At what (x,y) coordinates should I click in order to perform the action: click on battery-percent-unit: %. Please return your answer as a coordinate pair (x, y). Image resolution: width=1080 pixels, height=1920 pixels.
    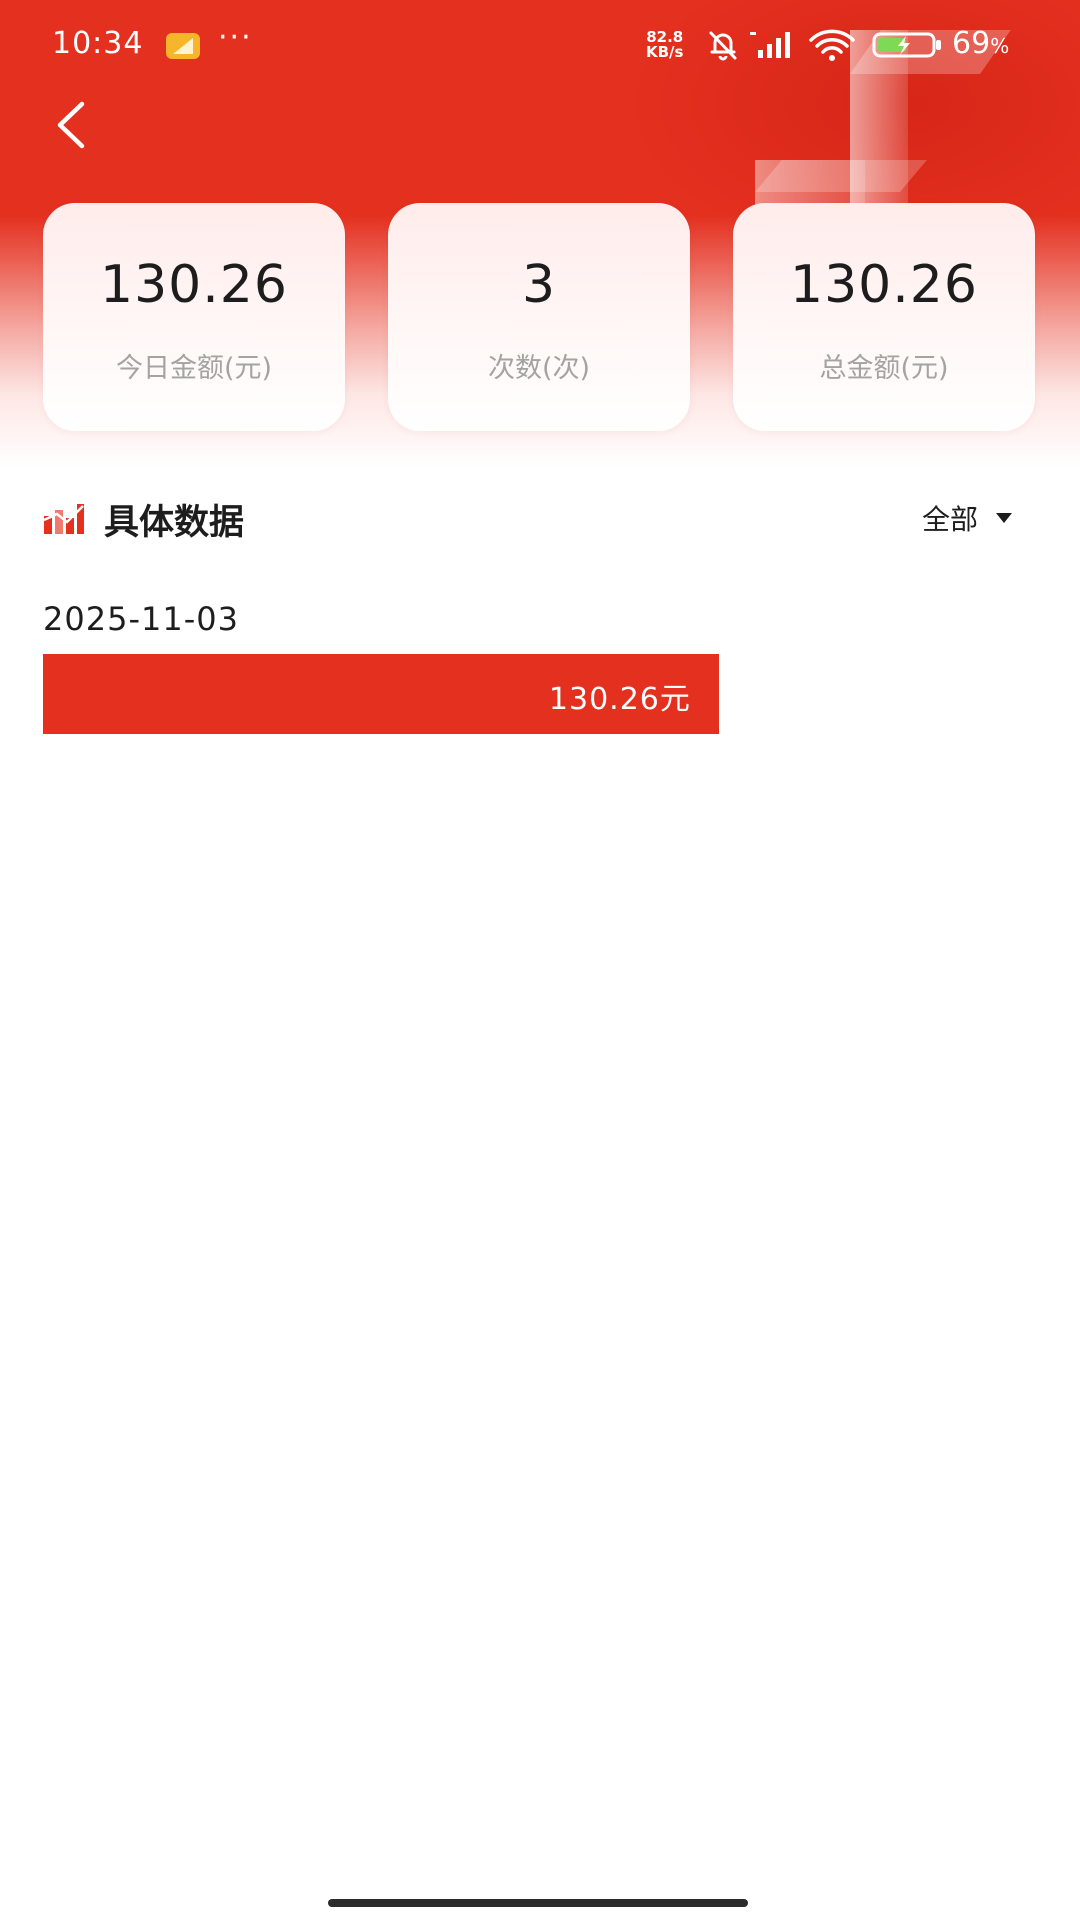
    Looking at the image, I should click on (1000, 46).